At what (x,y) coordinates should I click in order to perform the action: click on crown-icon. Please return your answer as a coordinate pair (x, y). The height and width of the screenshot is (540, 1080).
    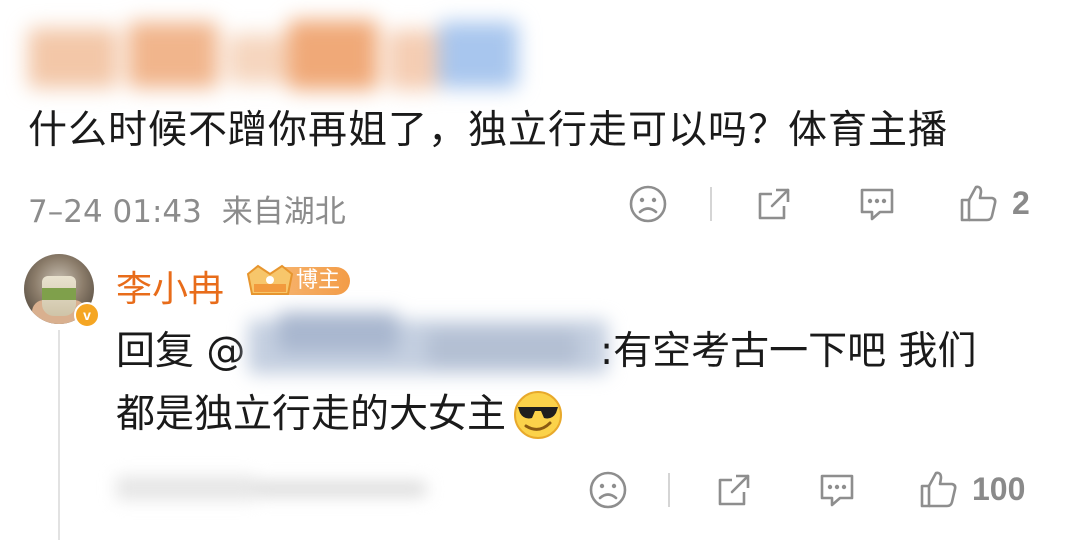
    Looking at the image, I should click on (270, 281).